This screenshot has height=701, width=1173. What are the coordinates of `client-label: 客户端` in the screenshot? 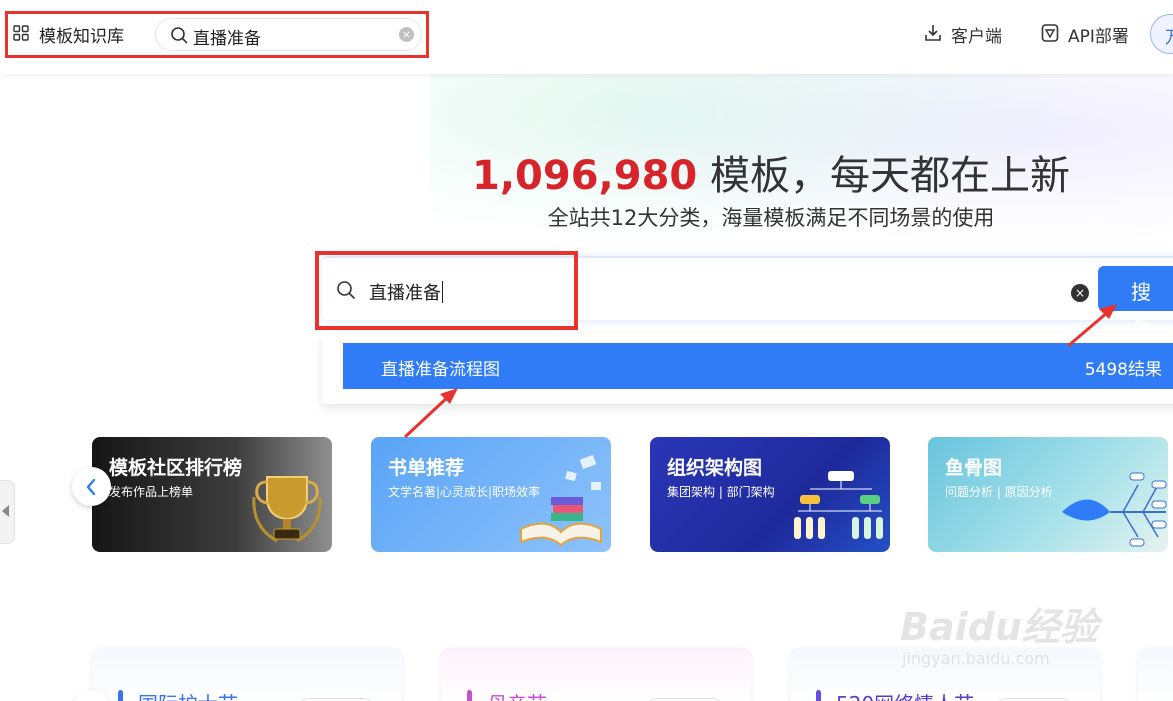 It's located at (976, 37).